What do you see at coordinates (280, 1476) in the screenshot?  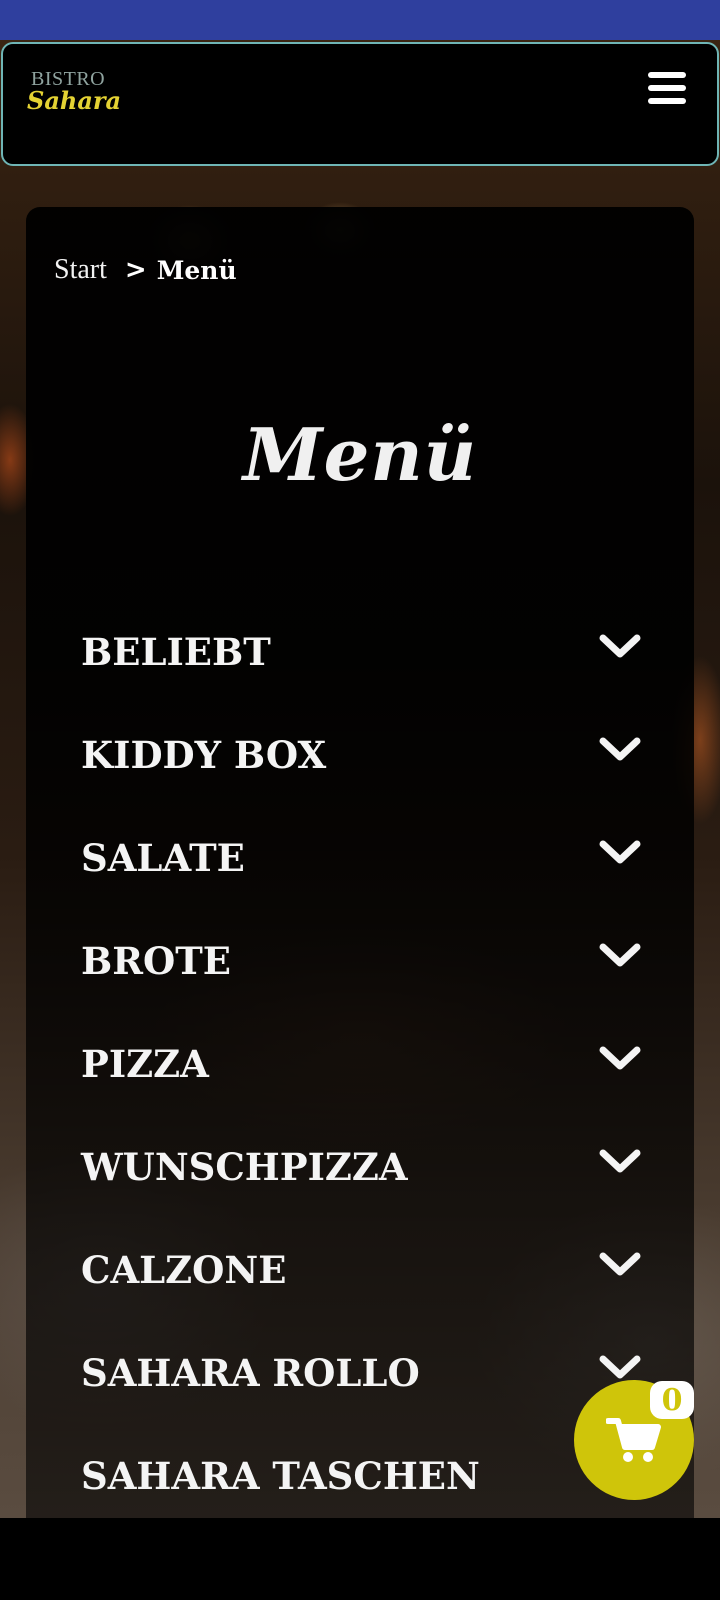 I see `menu-category-label: SAHARA TASCHEN` at bounding box center [280, 1476].